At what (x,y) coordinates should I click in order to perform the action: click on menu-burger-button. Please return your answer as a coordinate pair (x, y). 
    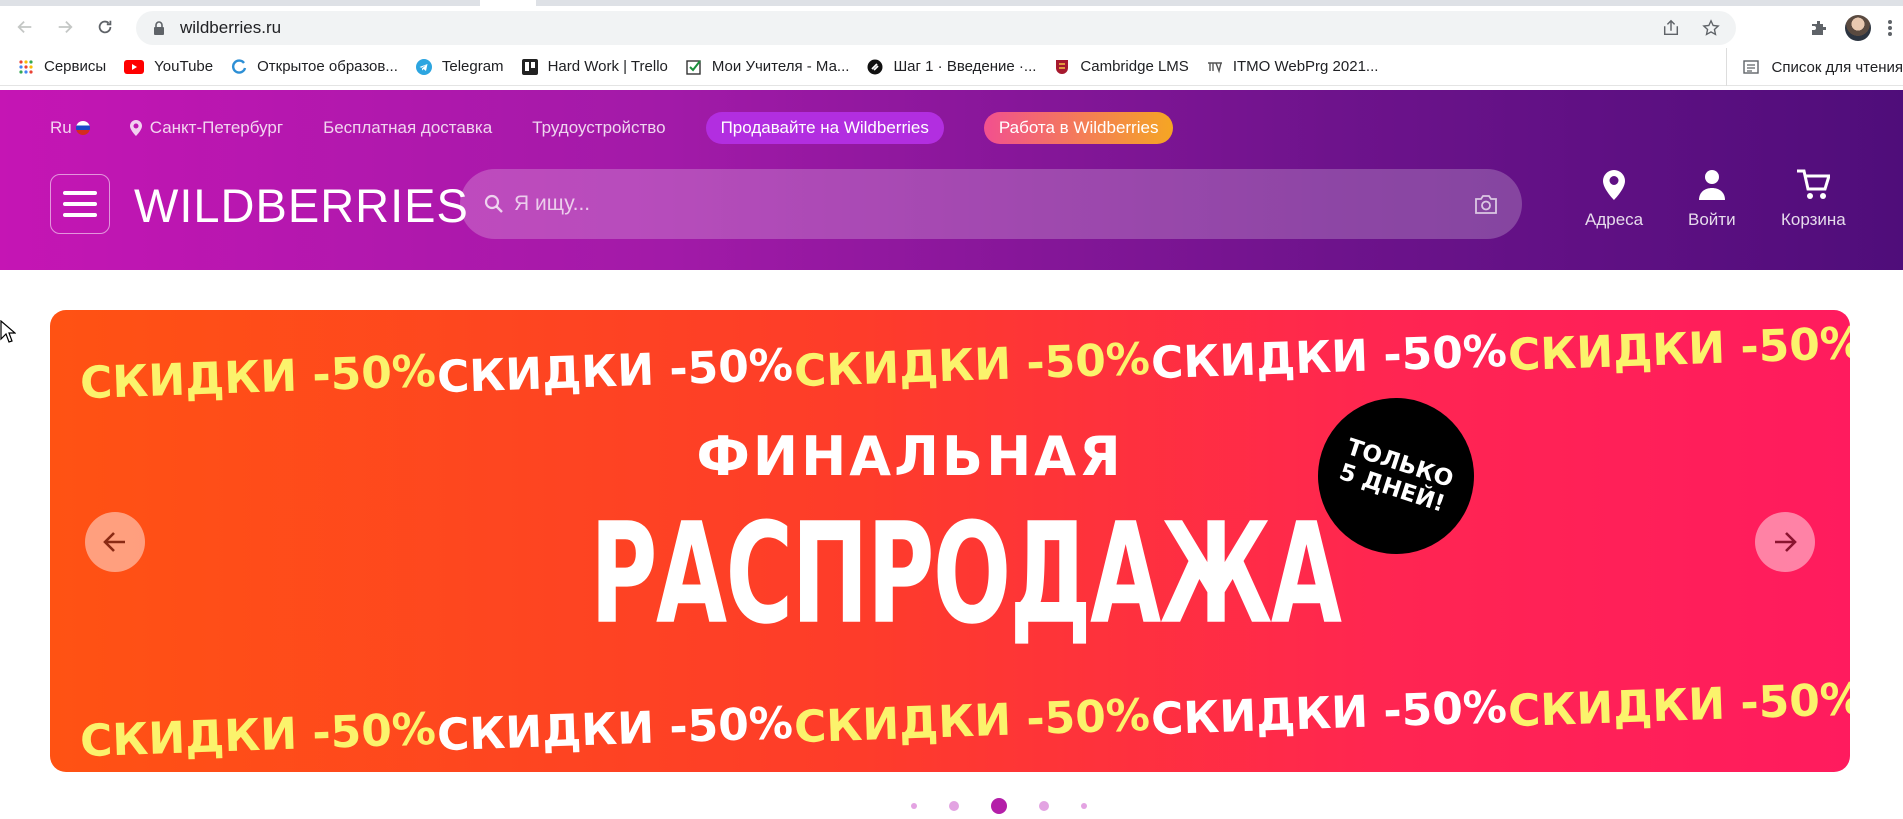
    Looking at the image, I should click on (80, 204).